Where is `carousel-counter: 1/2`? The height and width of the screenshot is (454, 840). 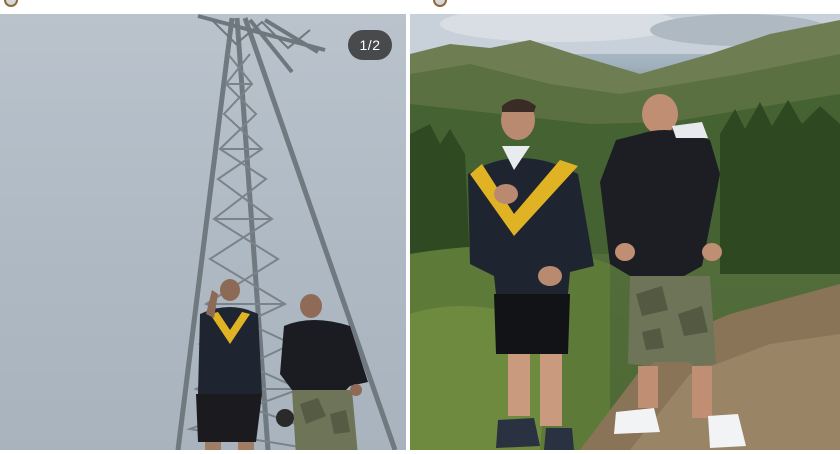 carousel-counter: 1/2 is located at coordinates (370, 45).